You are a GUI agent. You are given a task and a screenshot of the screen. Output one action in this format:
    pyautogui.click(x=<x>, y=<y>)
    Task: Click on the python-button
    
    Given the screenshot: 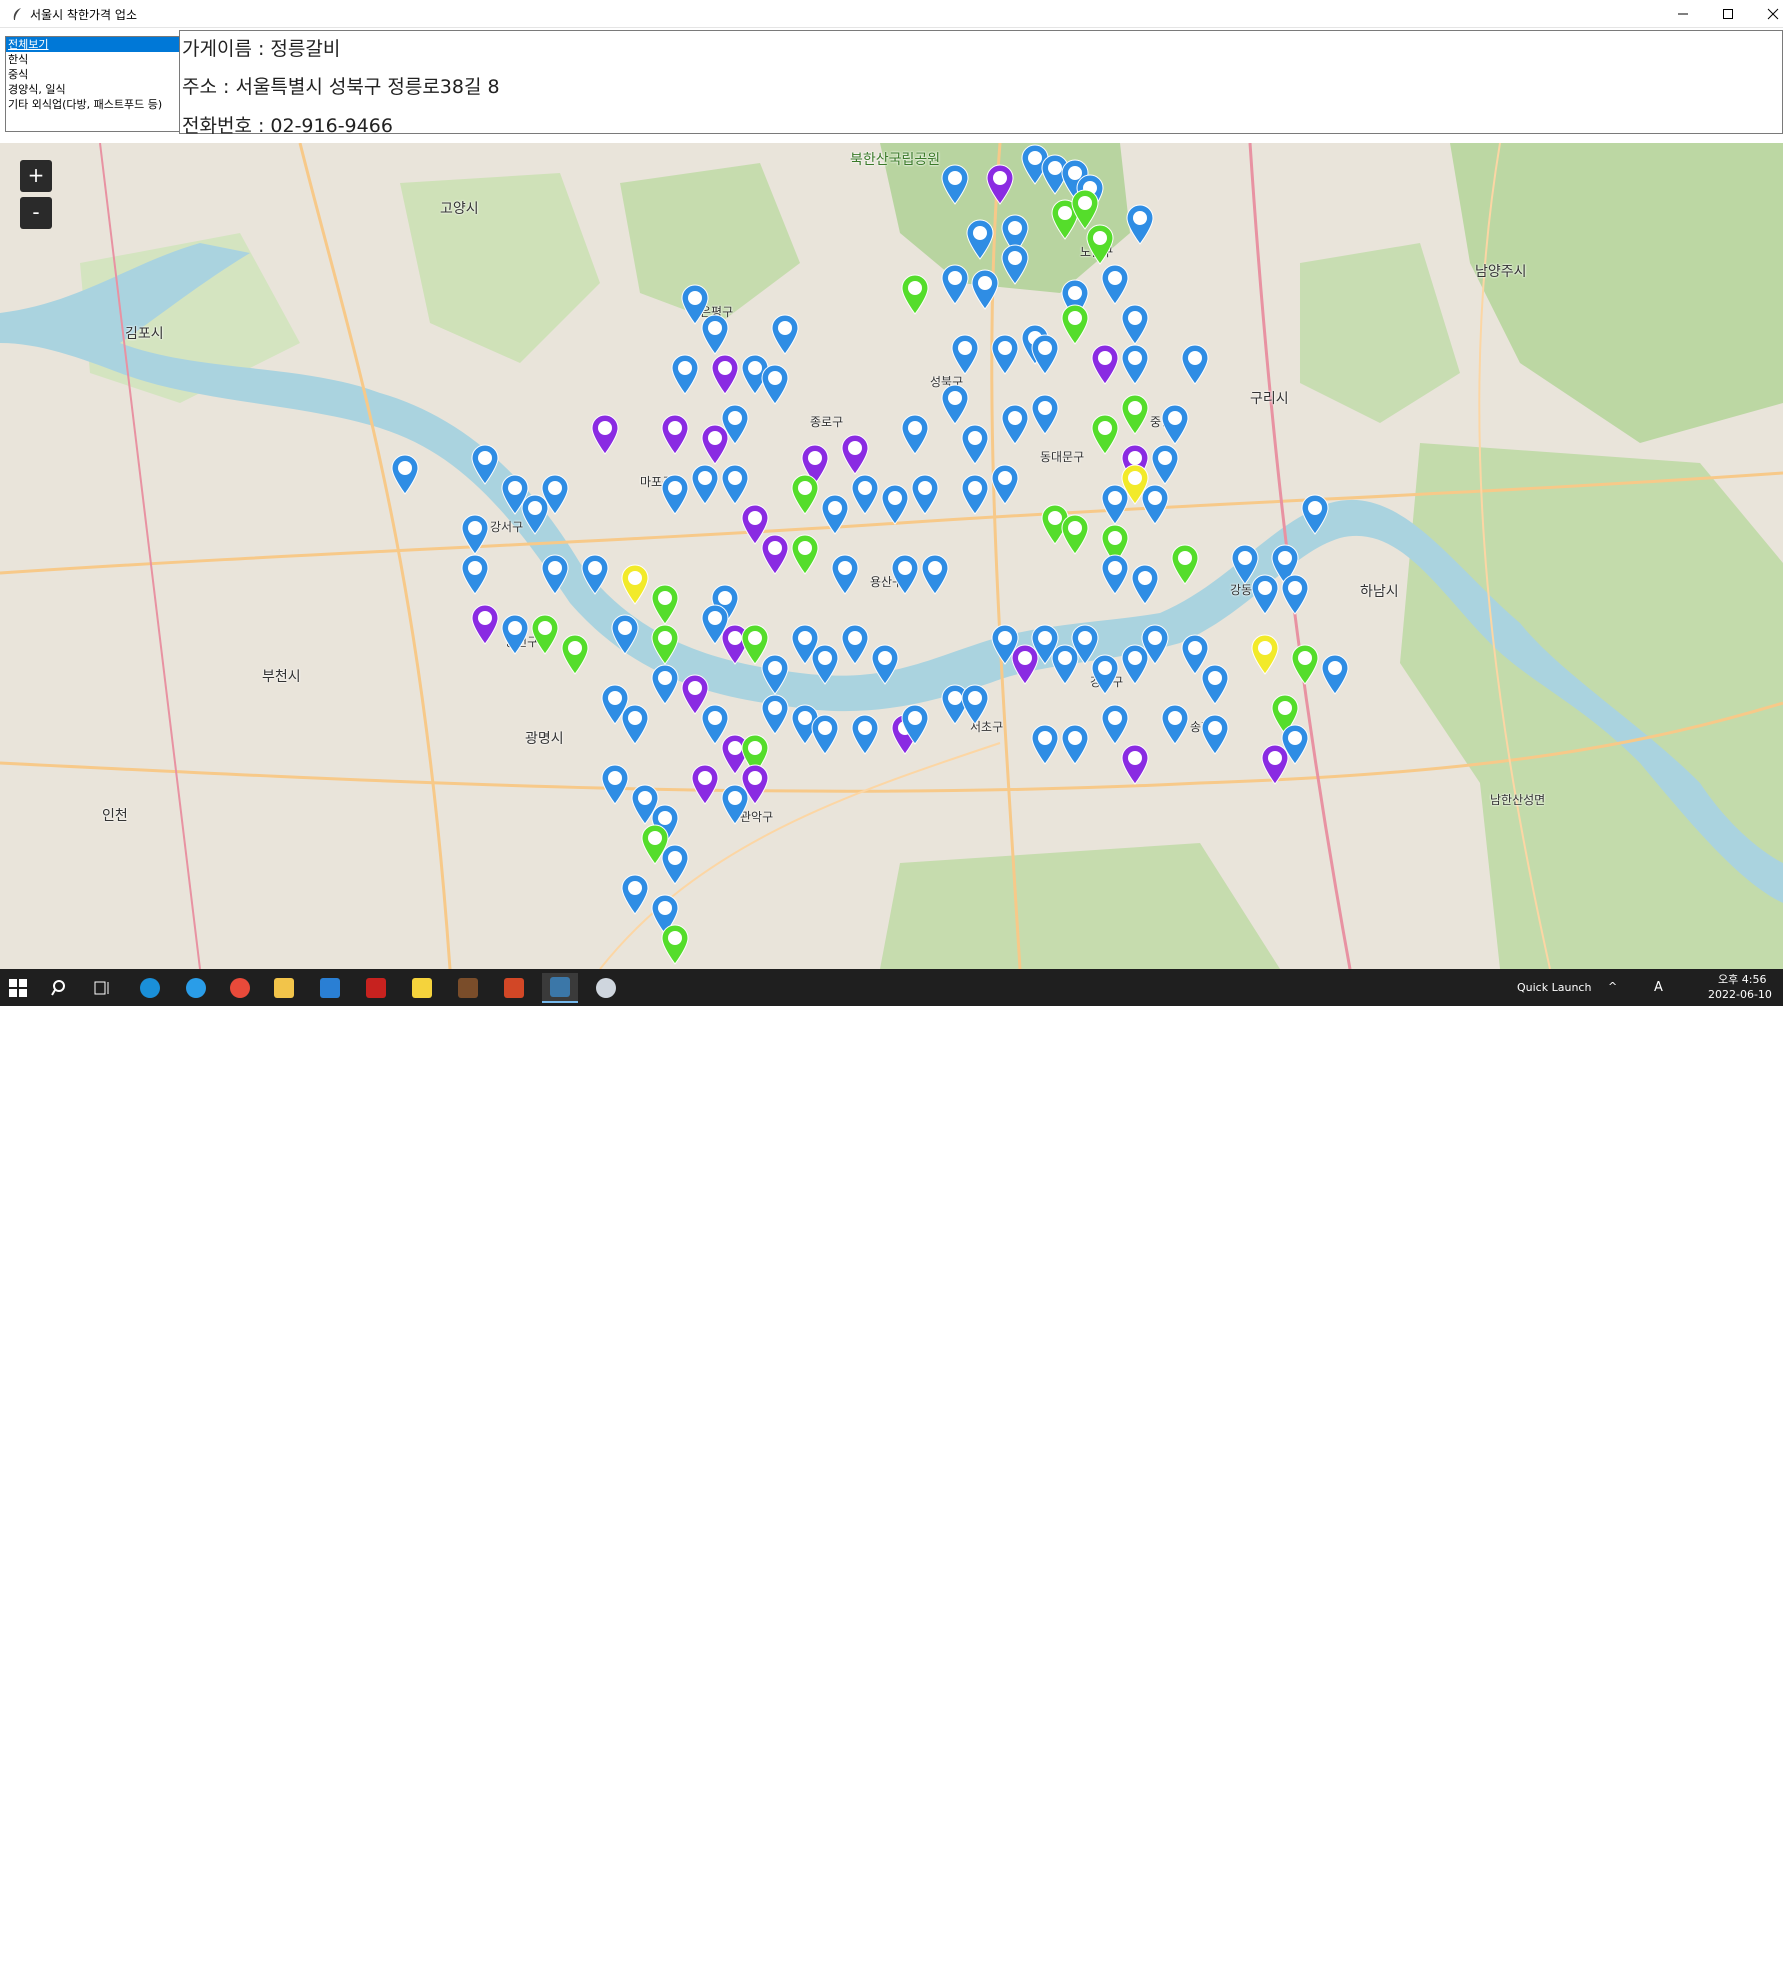 What is the action you would take?
    pyautogui.click(x=560, y=988)
    